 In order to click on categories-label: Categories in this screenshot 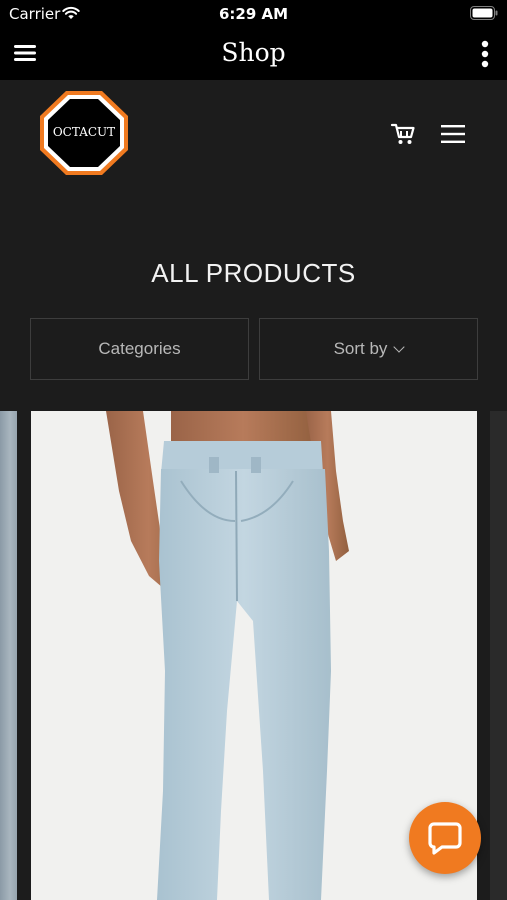, I will do `click(139, 348)`.